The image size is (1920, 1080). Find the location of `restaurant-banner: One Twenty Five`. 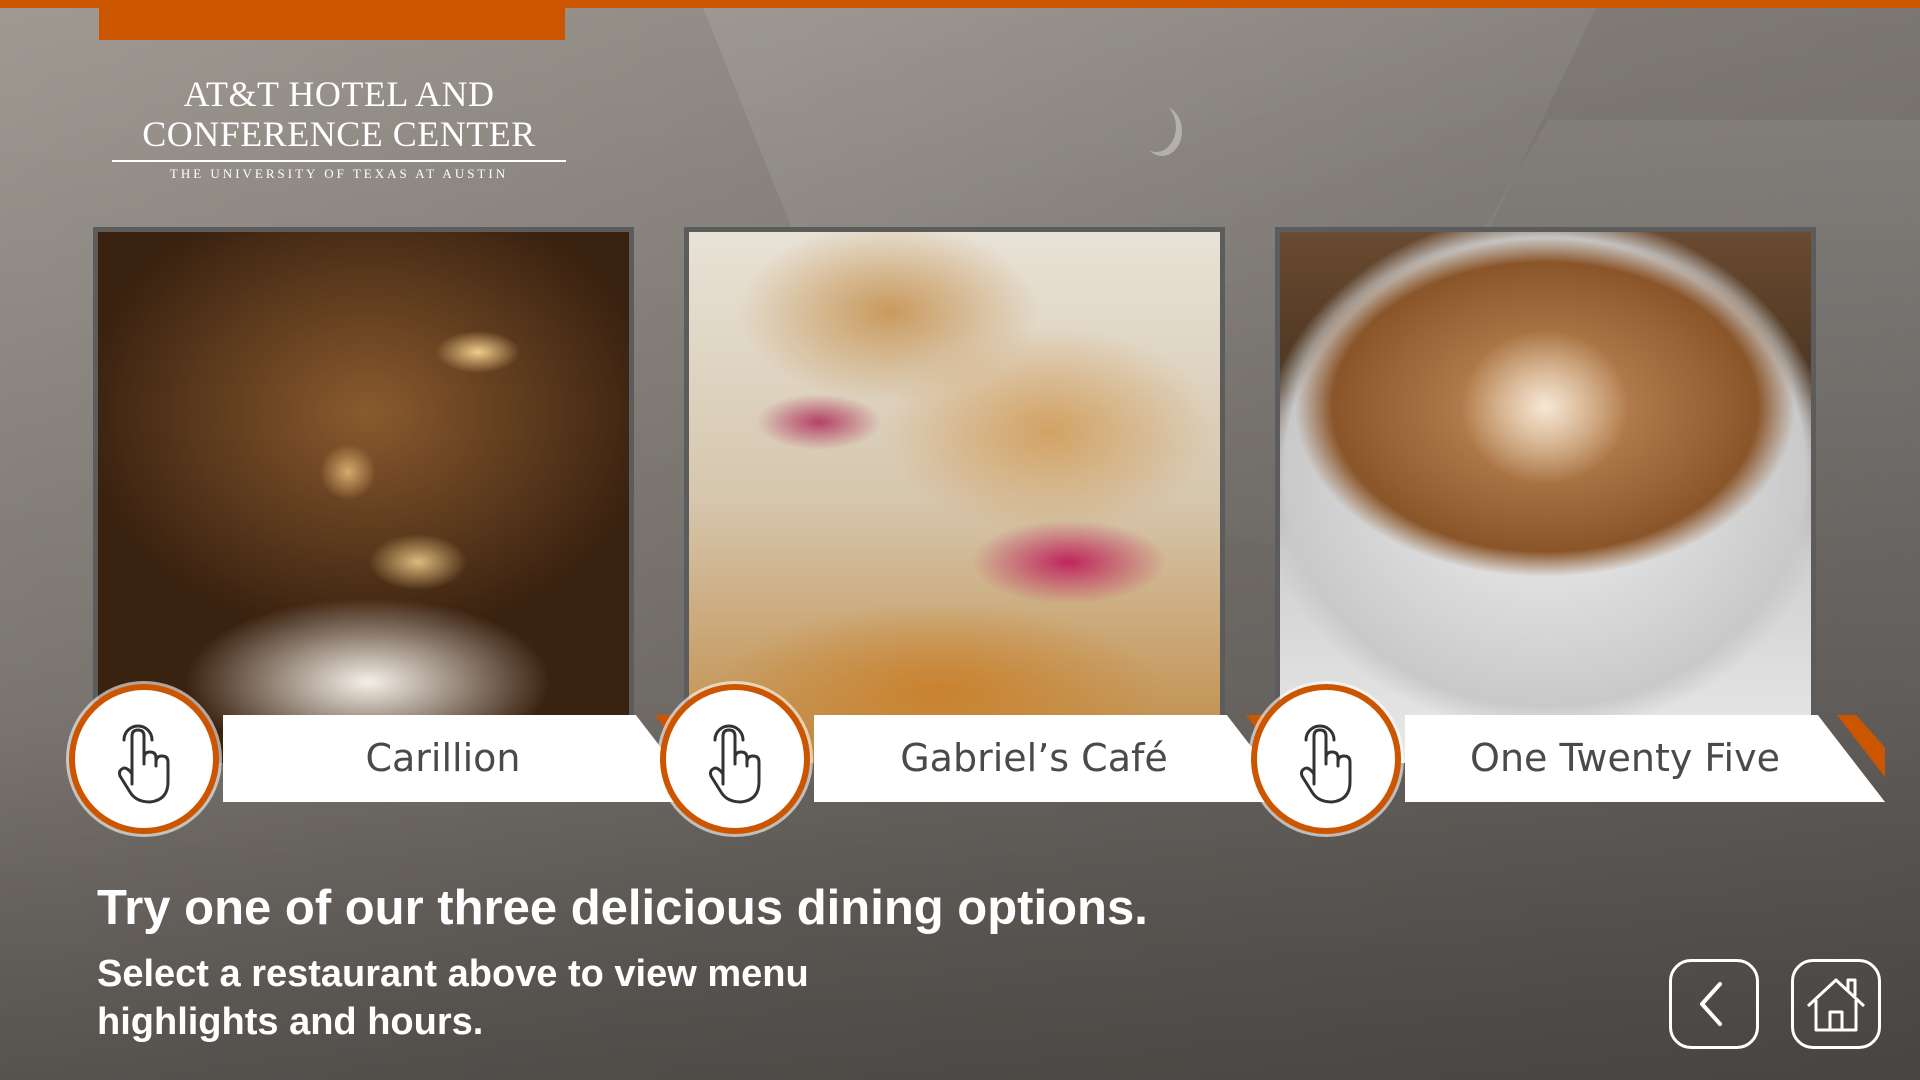

restaurant-banner: One Twenty Five is located at coordinates (1645, 758).